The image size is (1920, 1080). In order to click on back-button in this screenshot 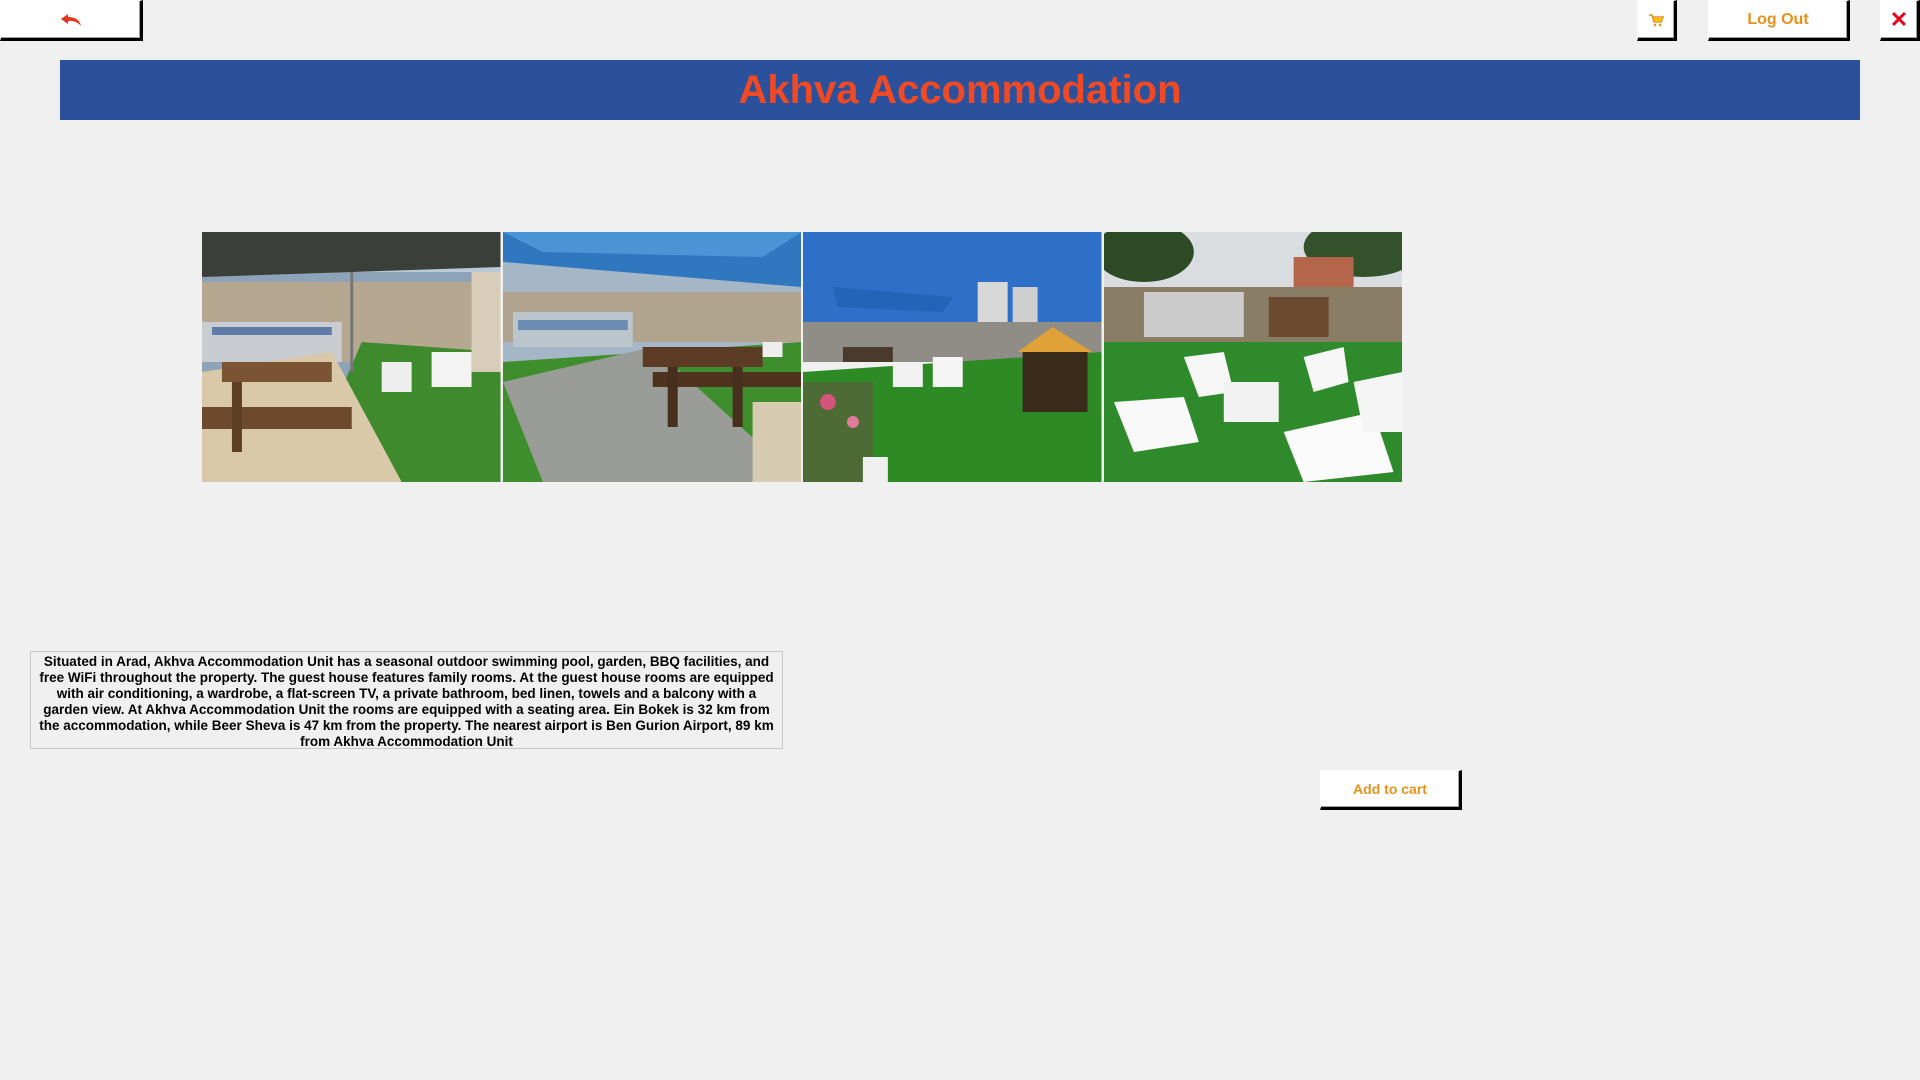, I will do `click(71, 20)`.